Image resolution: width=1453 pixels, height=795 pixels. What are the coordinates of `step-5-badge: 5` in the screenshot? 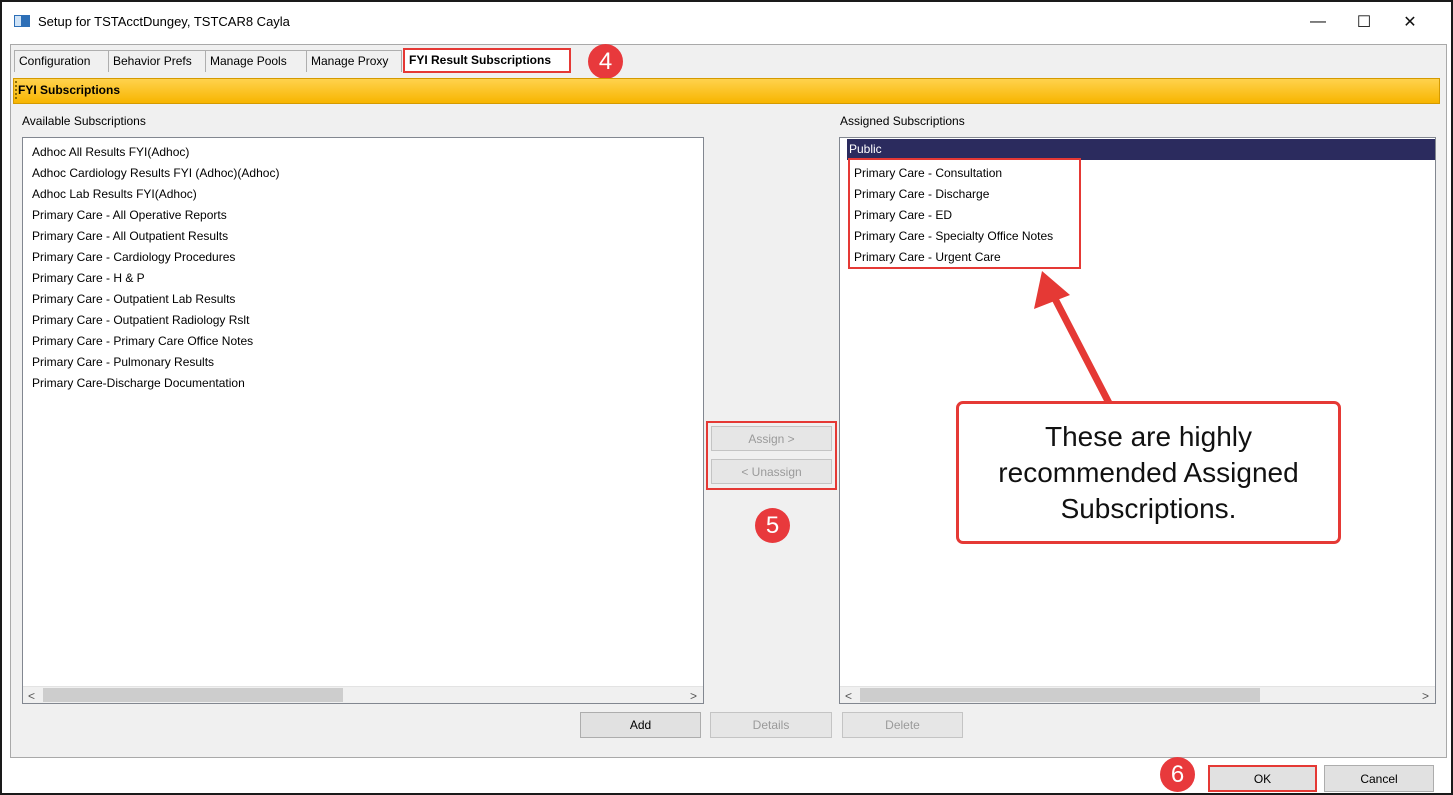 It's located at (772, 525).